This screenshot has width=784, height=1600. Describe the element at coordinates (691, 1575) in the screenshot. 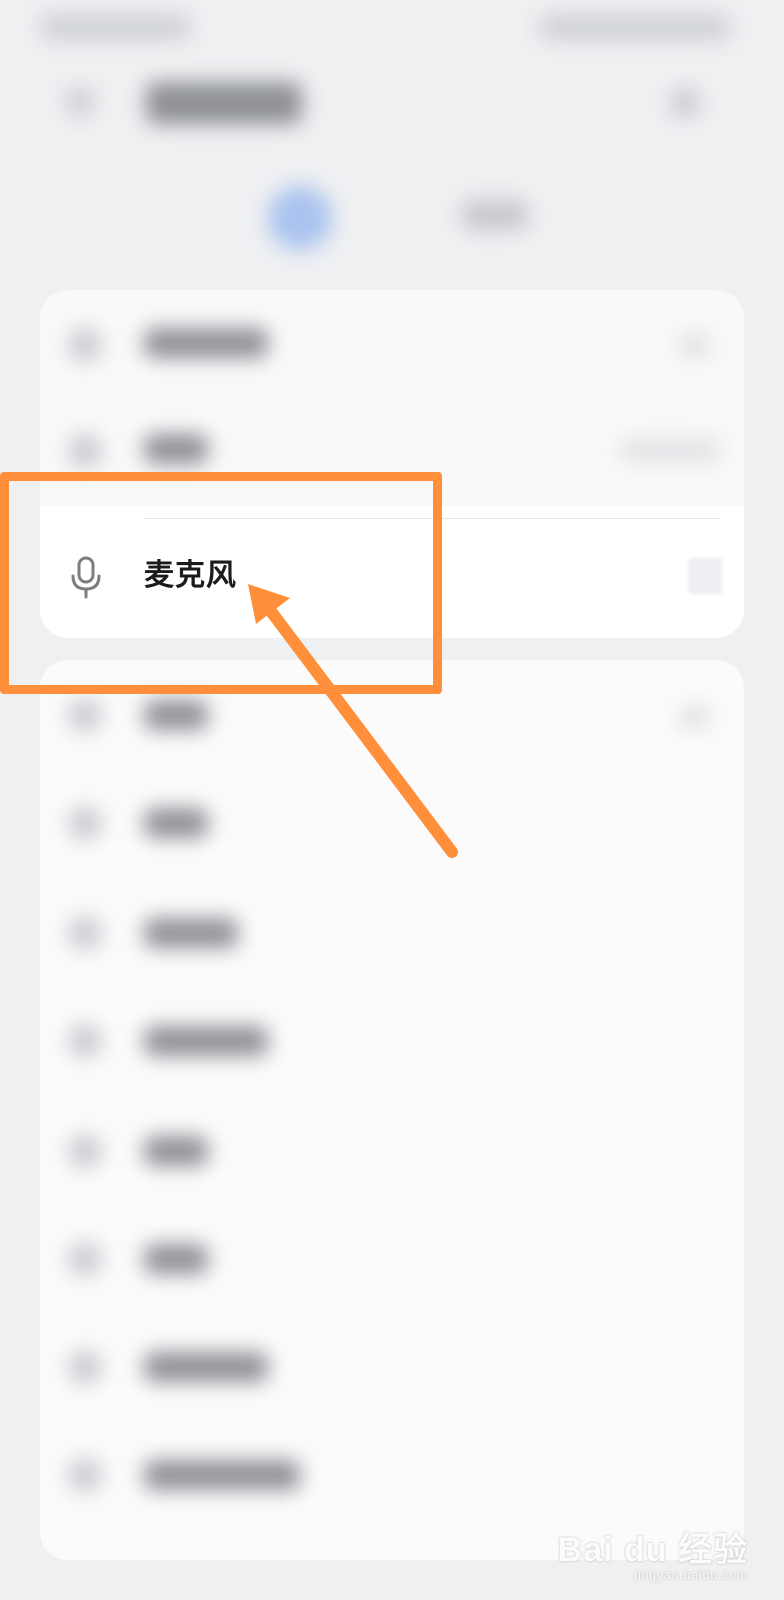

I see `watermark-url: jingyan.baidu.com` at that location.